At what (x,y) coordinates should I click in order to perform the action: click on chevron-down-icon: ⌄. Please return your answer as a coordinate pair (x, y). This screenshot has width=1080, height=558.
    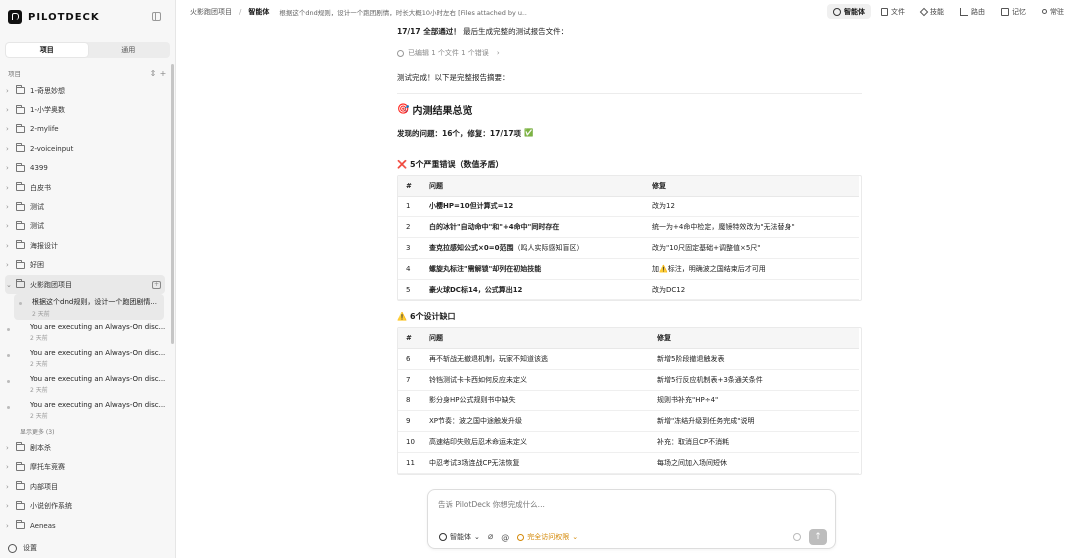
    Looking at the image, I should click on (477, 537).